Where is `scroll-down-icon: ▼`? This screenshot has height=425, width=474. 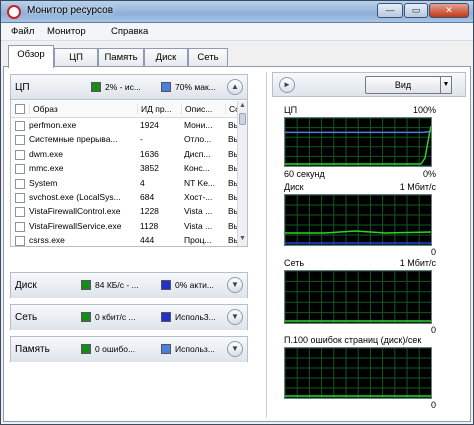
scroll-down-icon: ▼ is located at coordinates (242, 240).